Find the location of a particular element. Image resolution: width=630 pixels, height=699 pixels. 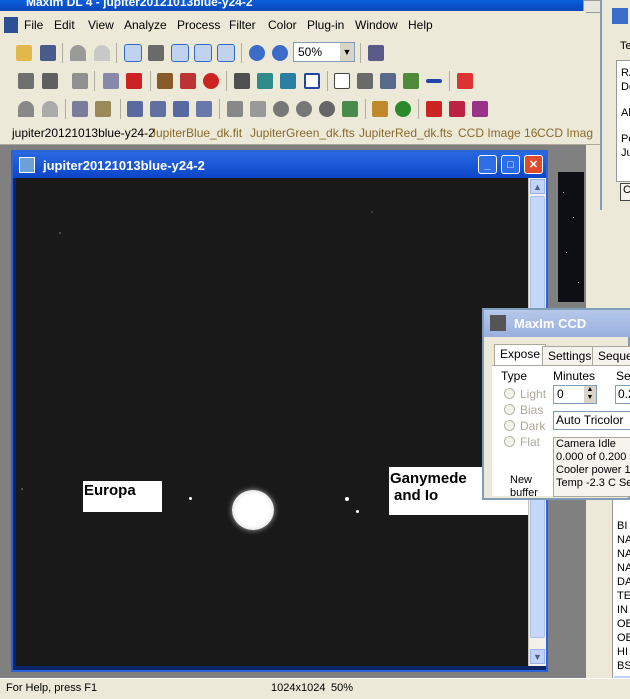

align-icon is located at coordinates (265, 81).